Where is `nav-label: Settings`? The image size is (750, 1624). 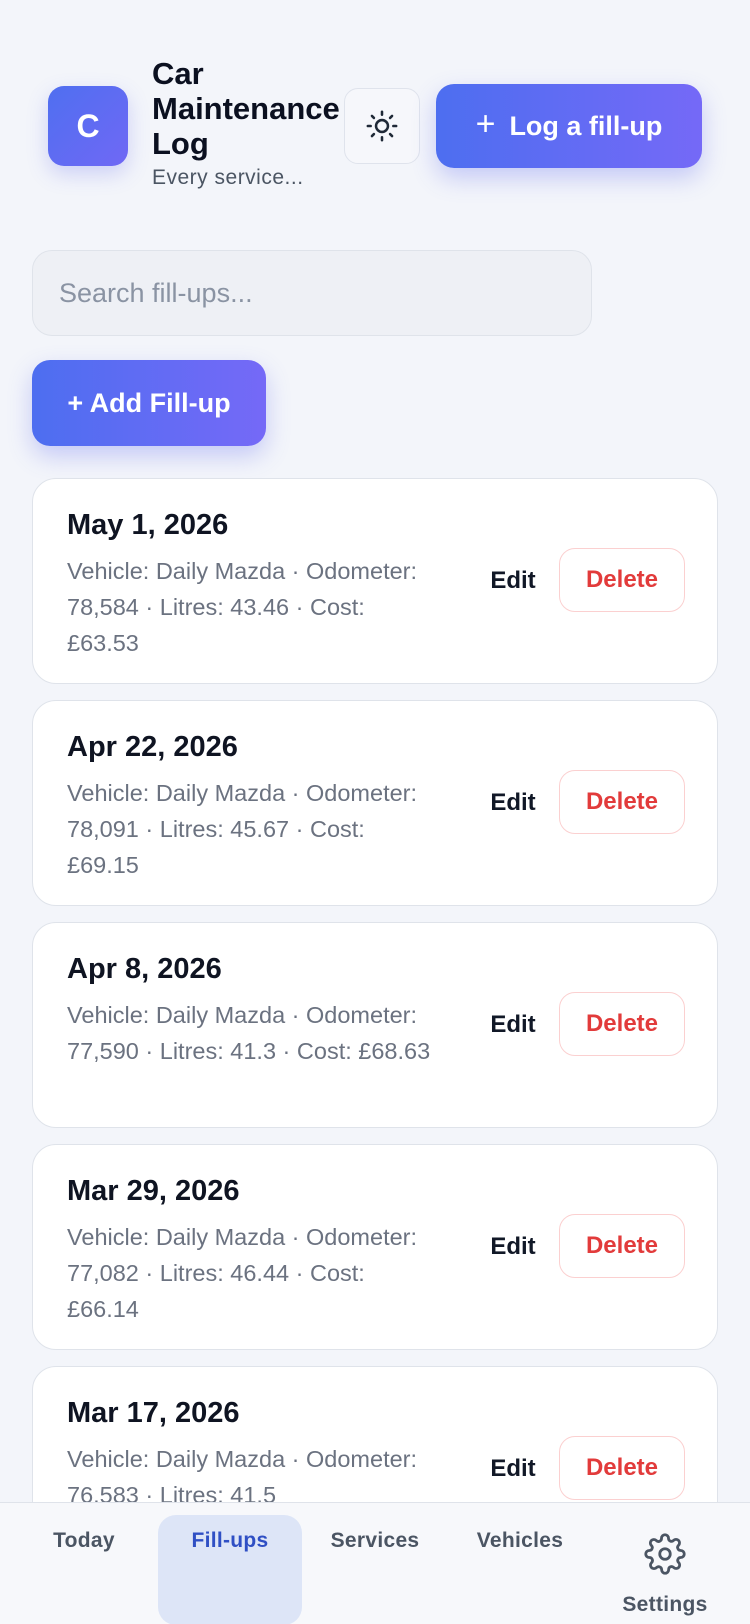
nav-label: Settings is located at coordinates (665, 1604).